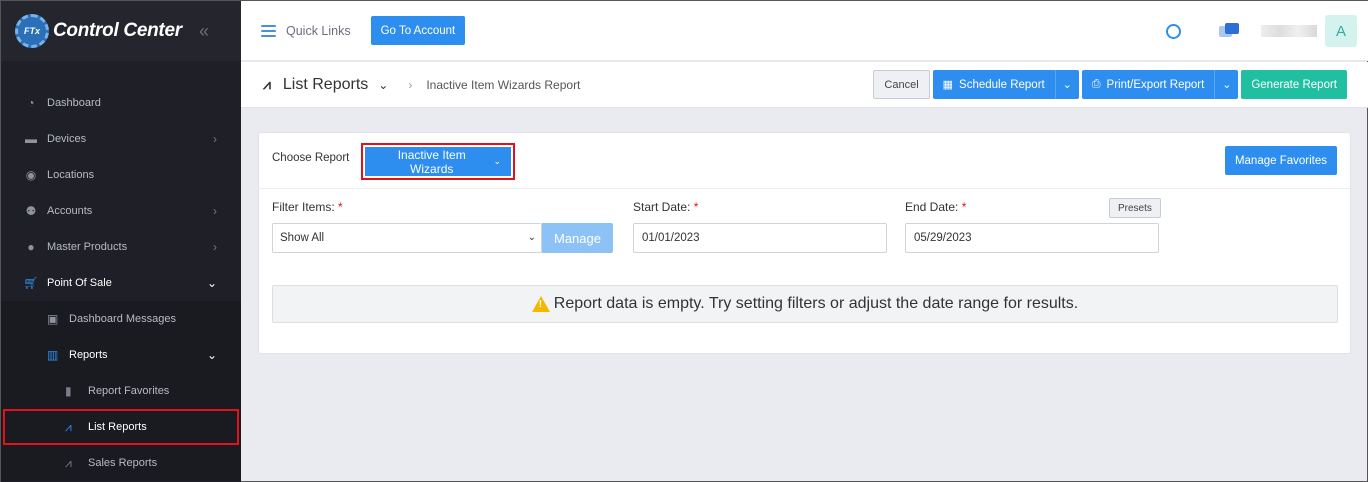  Describe the element at coordinates (325, 85) in the screenshot. I see `page-title: List Reports` at that location.